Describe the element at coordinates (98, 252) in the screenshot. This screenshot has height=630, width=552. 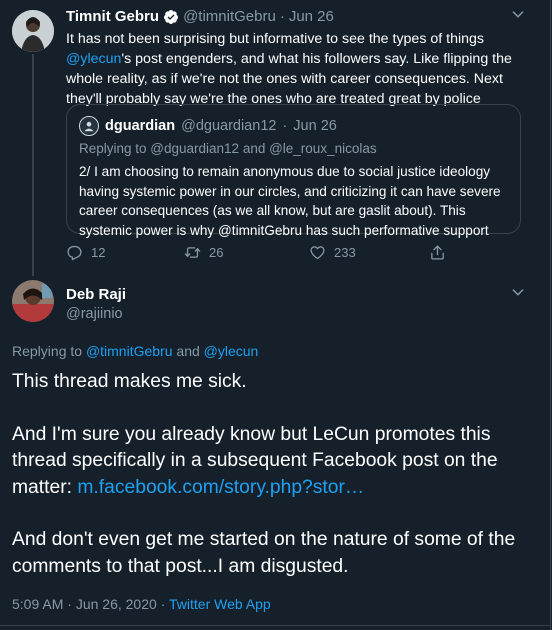
I see `reply-count: 12` at that location.